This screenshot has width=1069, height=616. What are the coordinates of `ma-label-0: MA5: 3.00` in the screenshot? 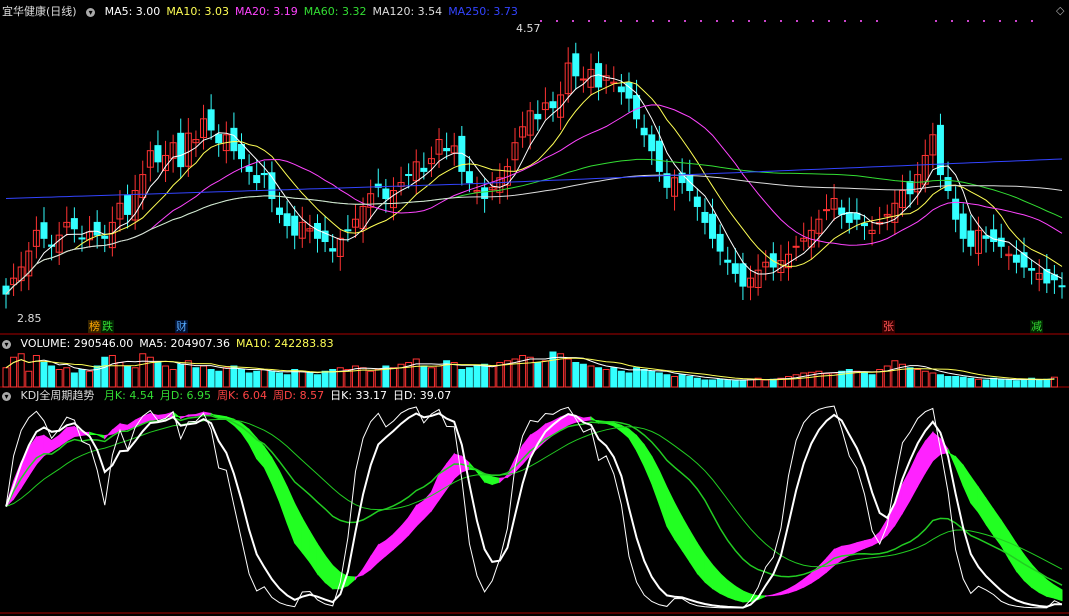 It's located at (132, 11).